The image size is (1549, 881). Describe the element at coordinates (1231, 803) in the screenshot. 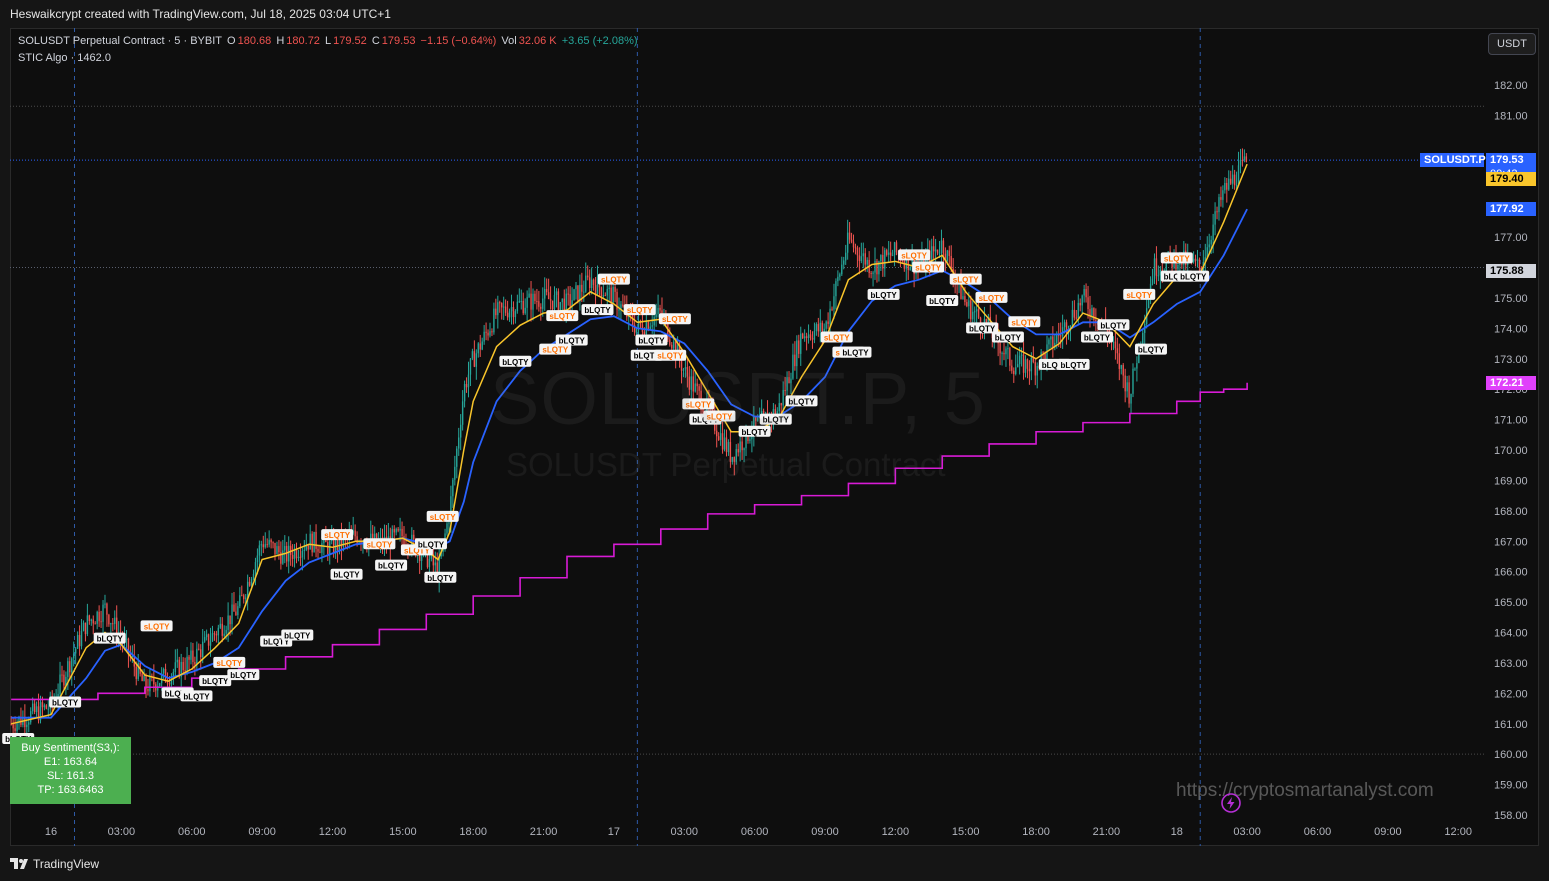

I see `lightning-icon` at that location.